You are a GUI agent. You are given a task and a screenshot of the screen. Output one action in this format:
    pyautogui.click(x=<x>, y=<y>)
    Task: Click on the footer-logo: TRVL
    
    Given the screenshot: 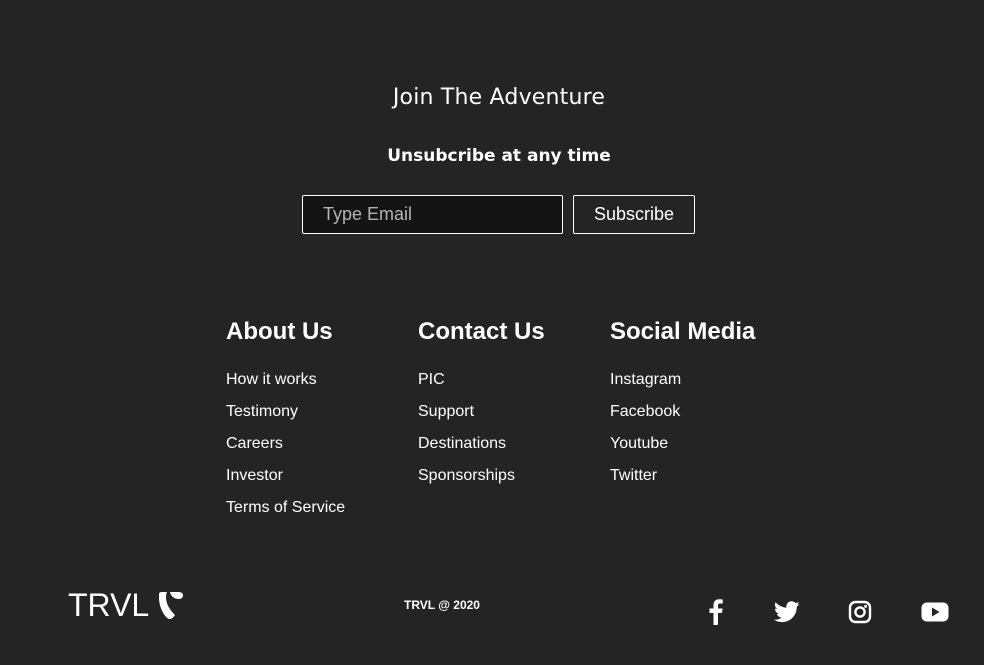 What is the action you would take?
    pyautogui.click(x=126, y=605)
    